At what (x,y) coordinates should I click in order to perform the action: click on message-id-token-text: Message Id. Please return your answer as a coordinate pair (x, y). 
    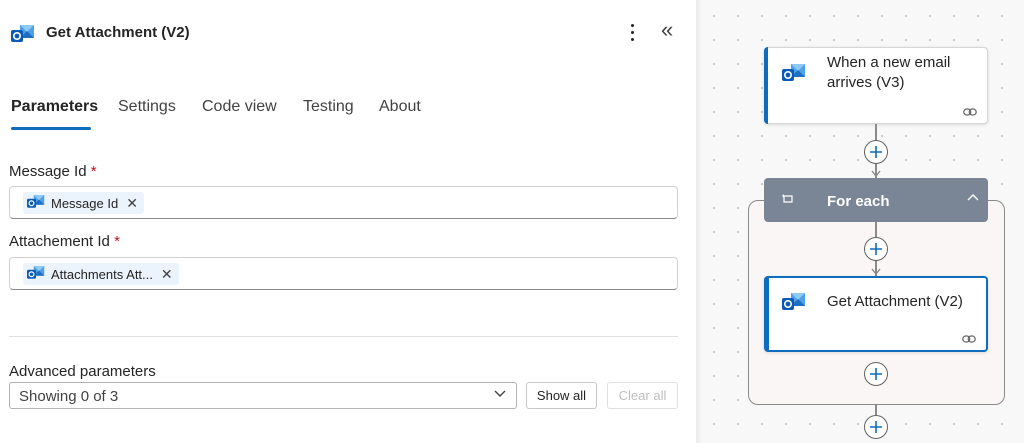
    Looking at the image, I should click on (85, 203).